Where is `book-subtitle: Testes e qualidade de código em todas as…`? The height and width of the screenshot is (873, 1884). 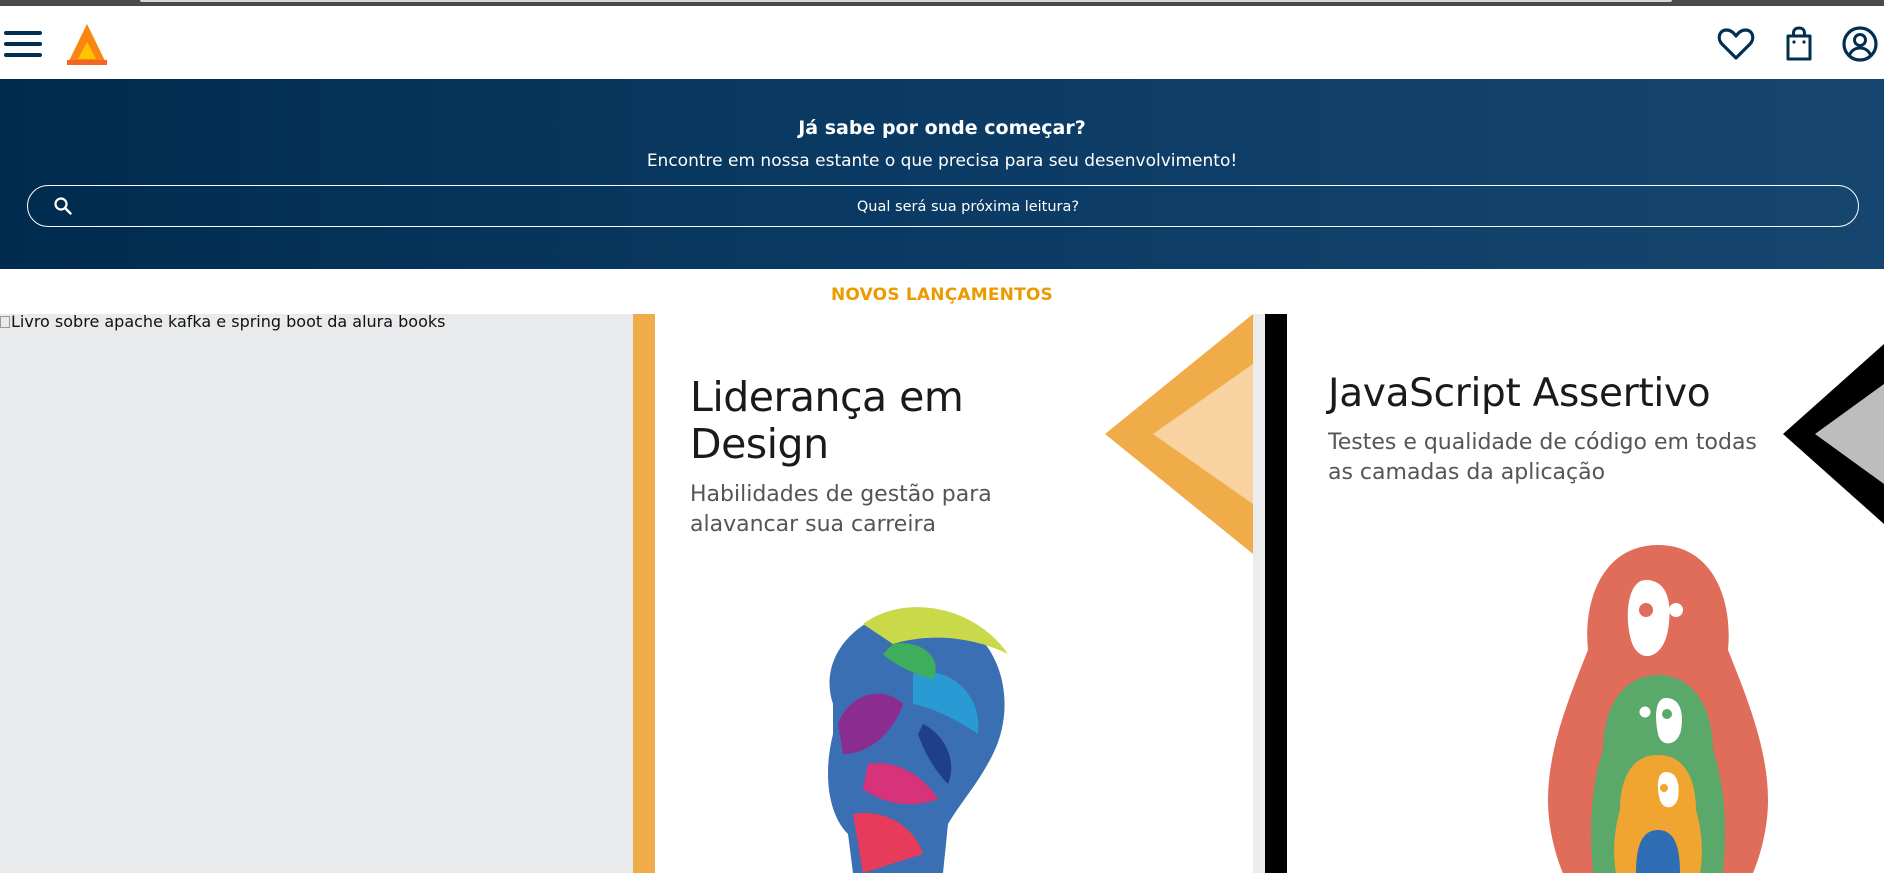 book-subtitle: Testes e qualidade de código em todas as… is located at coordinates (1542, 457).